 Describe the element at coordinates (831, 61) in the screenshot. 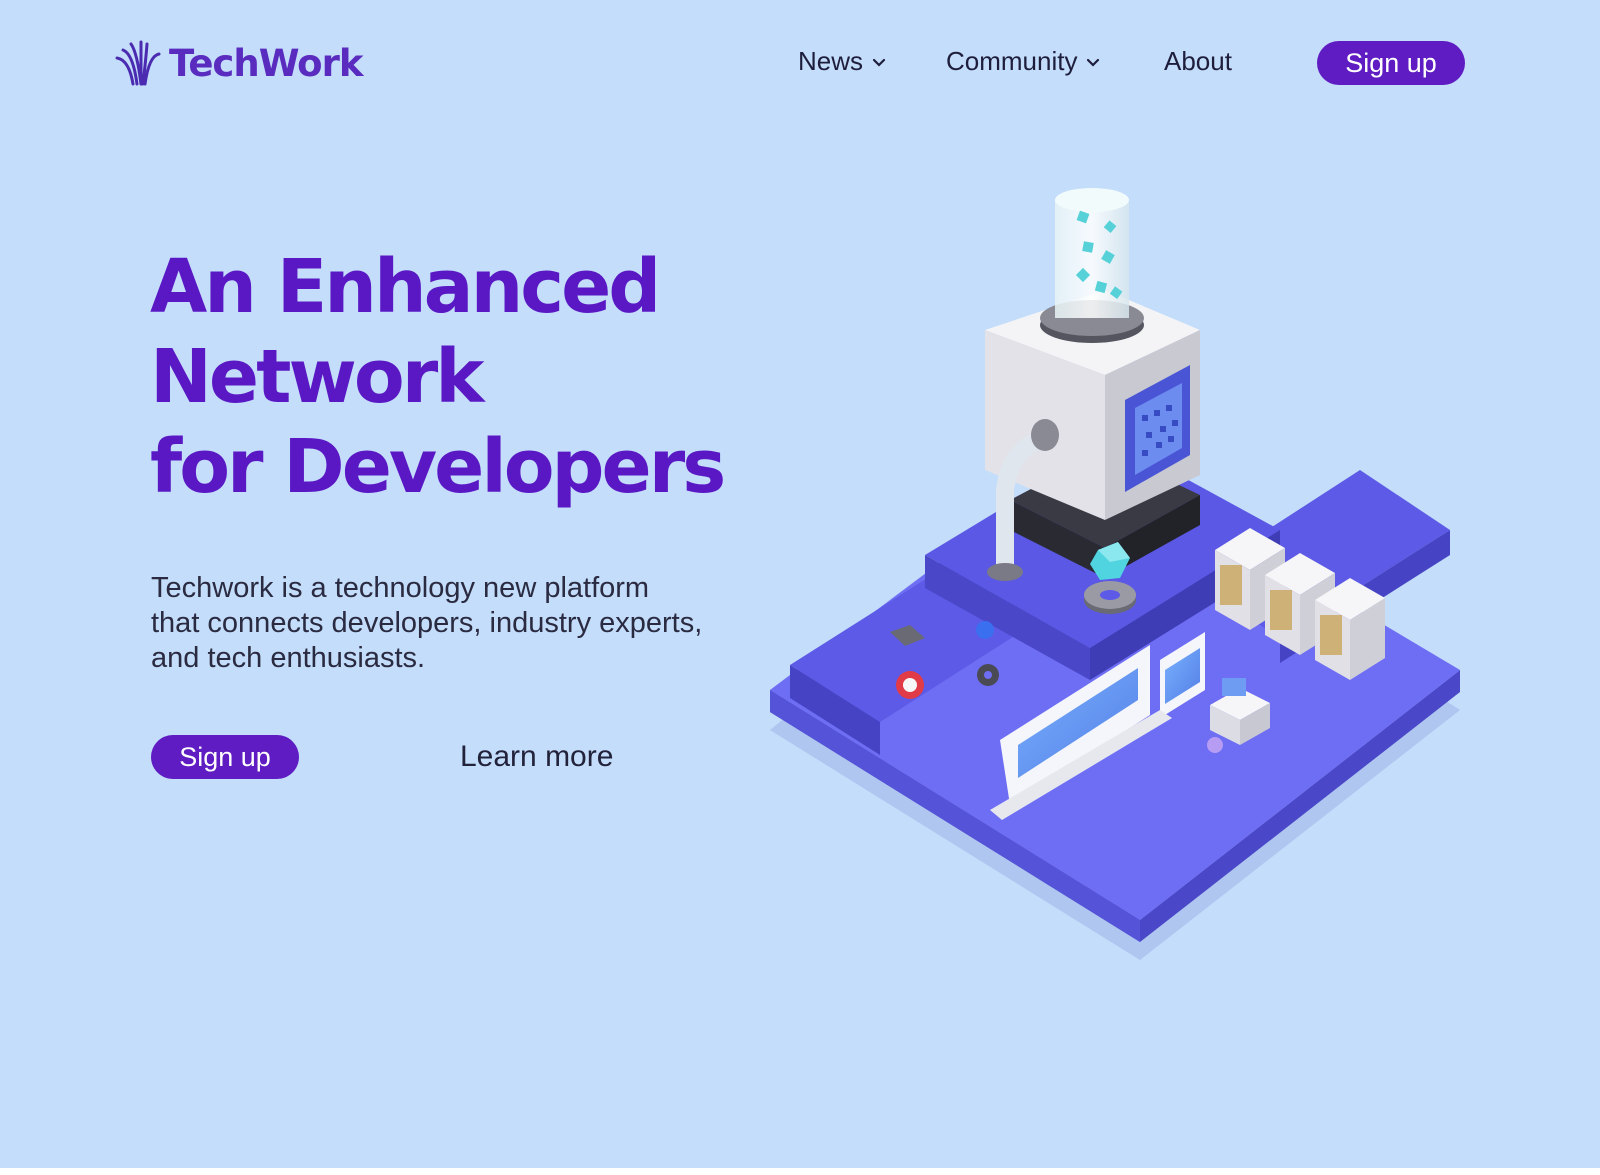

I see `nav-item-label: News` at that location.